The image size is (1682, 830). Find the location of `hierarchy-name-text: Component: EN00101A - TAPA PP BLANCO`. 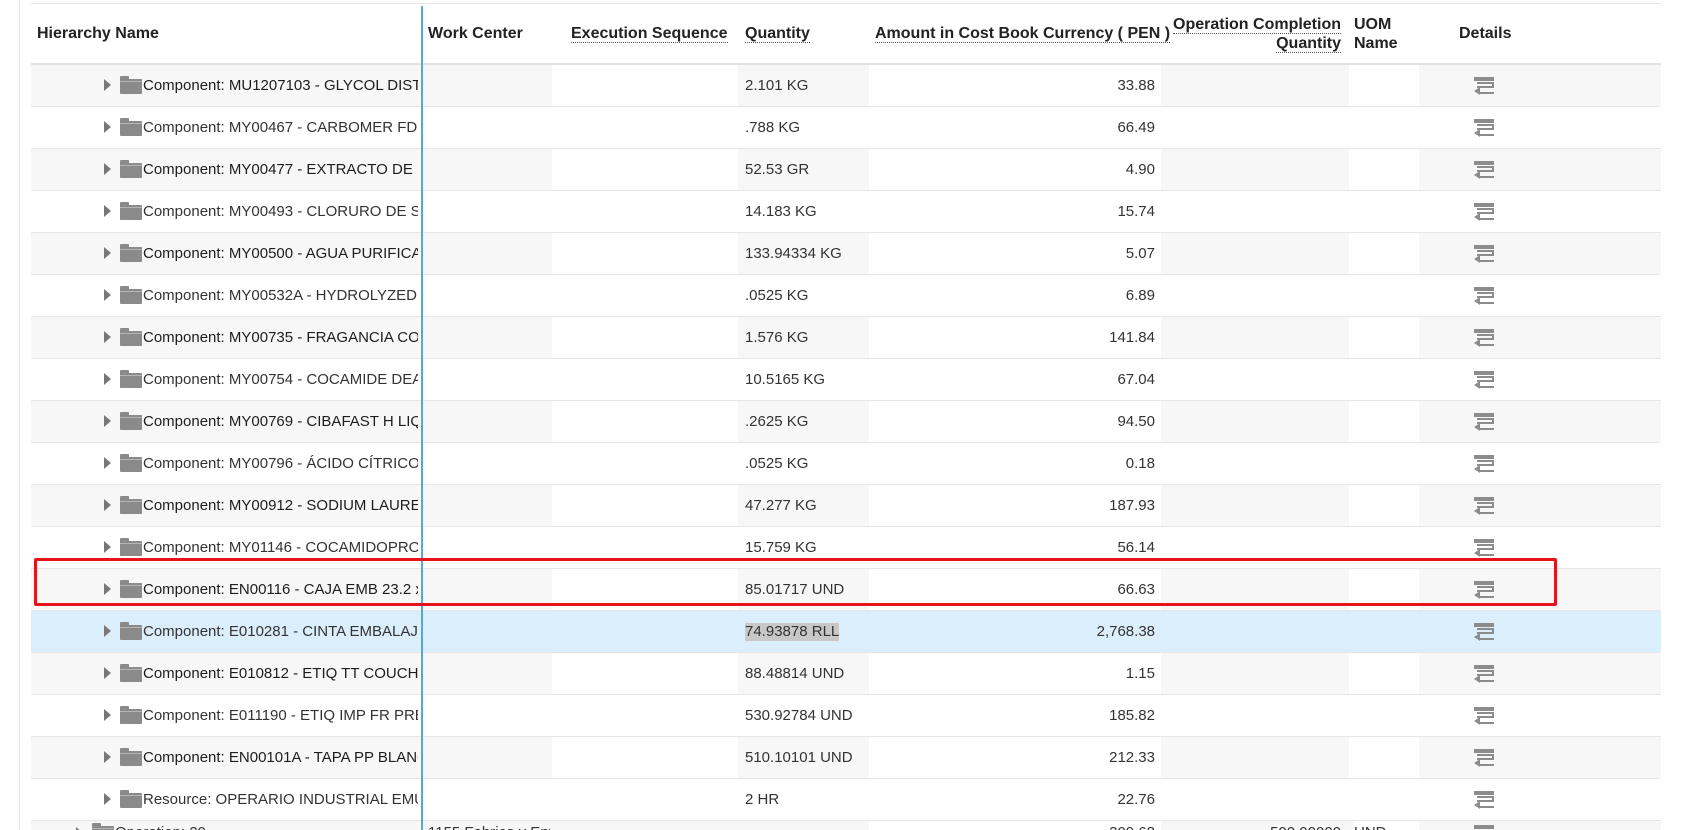

hierarchy-name-text: Component: EN00101A - TAPA PP BLANCO is located at coordinates (280, 757).